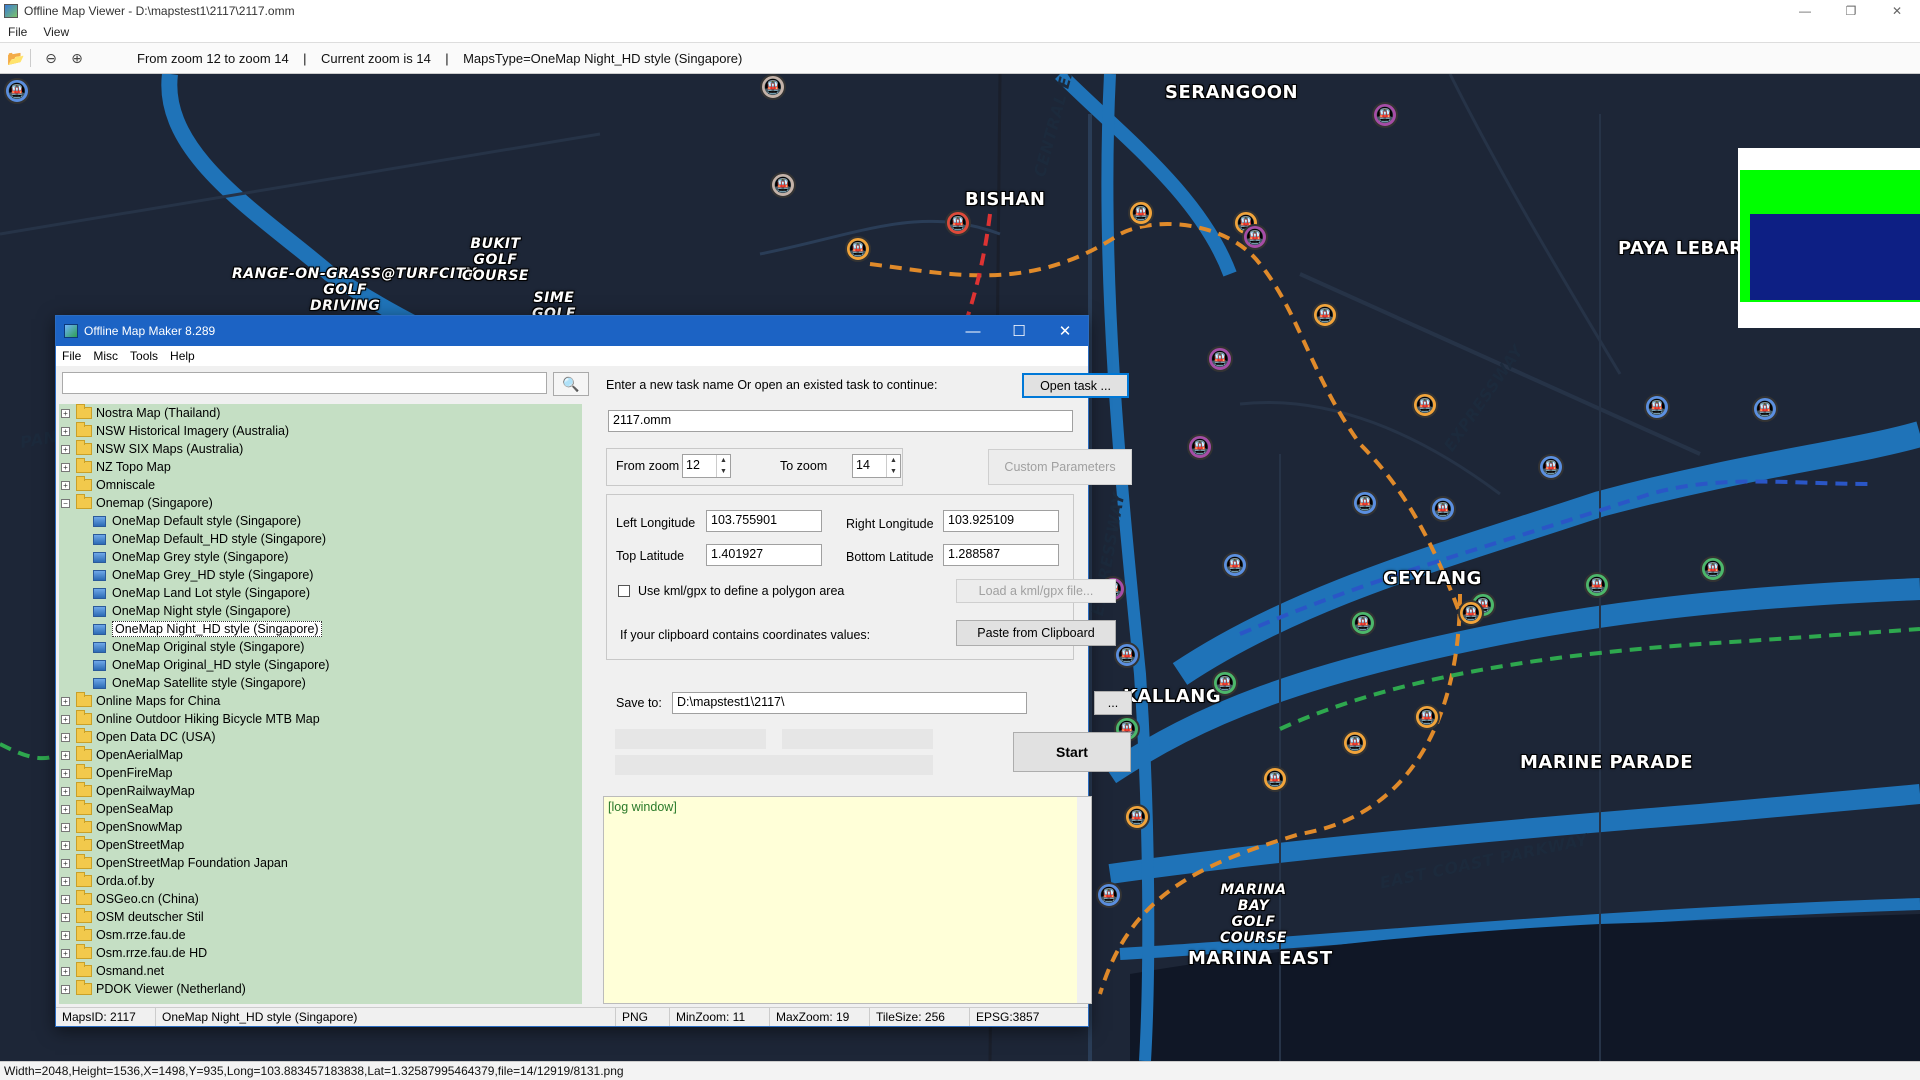  What do you see at coordinates (1065, 331) in the screenshot?
I see `dialog-close-button: ✕` at bounding box center [1065, 331].